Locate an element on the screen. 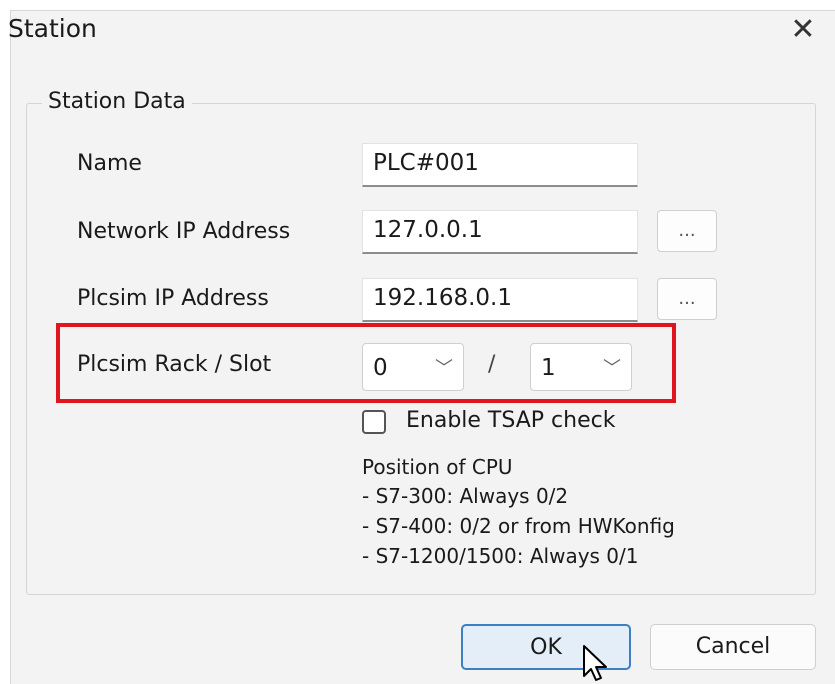 This screenshot has height=684, width=835. tsap-label: Enable TSAP check is located at coordinates (511, 420).